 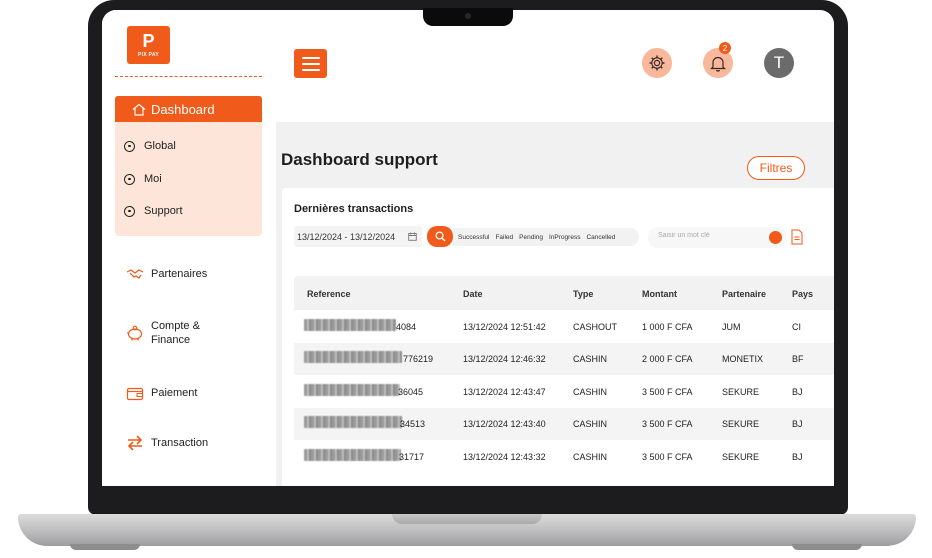 I want to click on submenu-item-global: Global, so click(x=150, y=146).